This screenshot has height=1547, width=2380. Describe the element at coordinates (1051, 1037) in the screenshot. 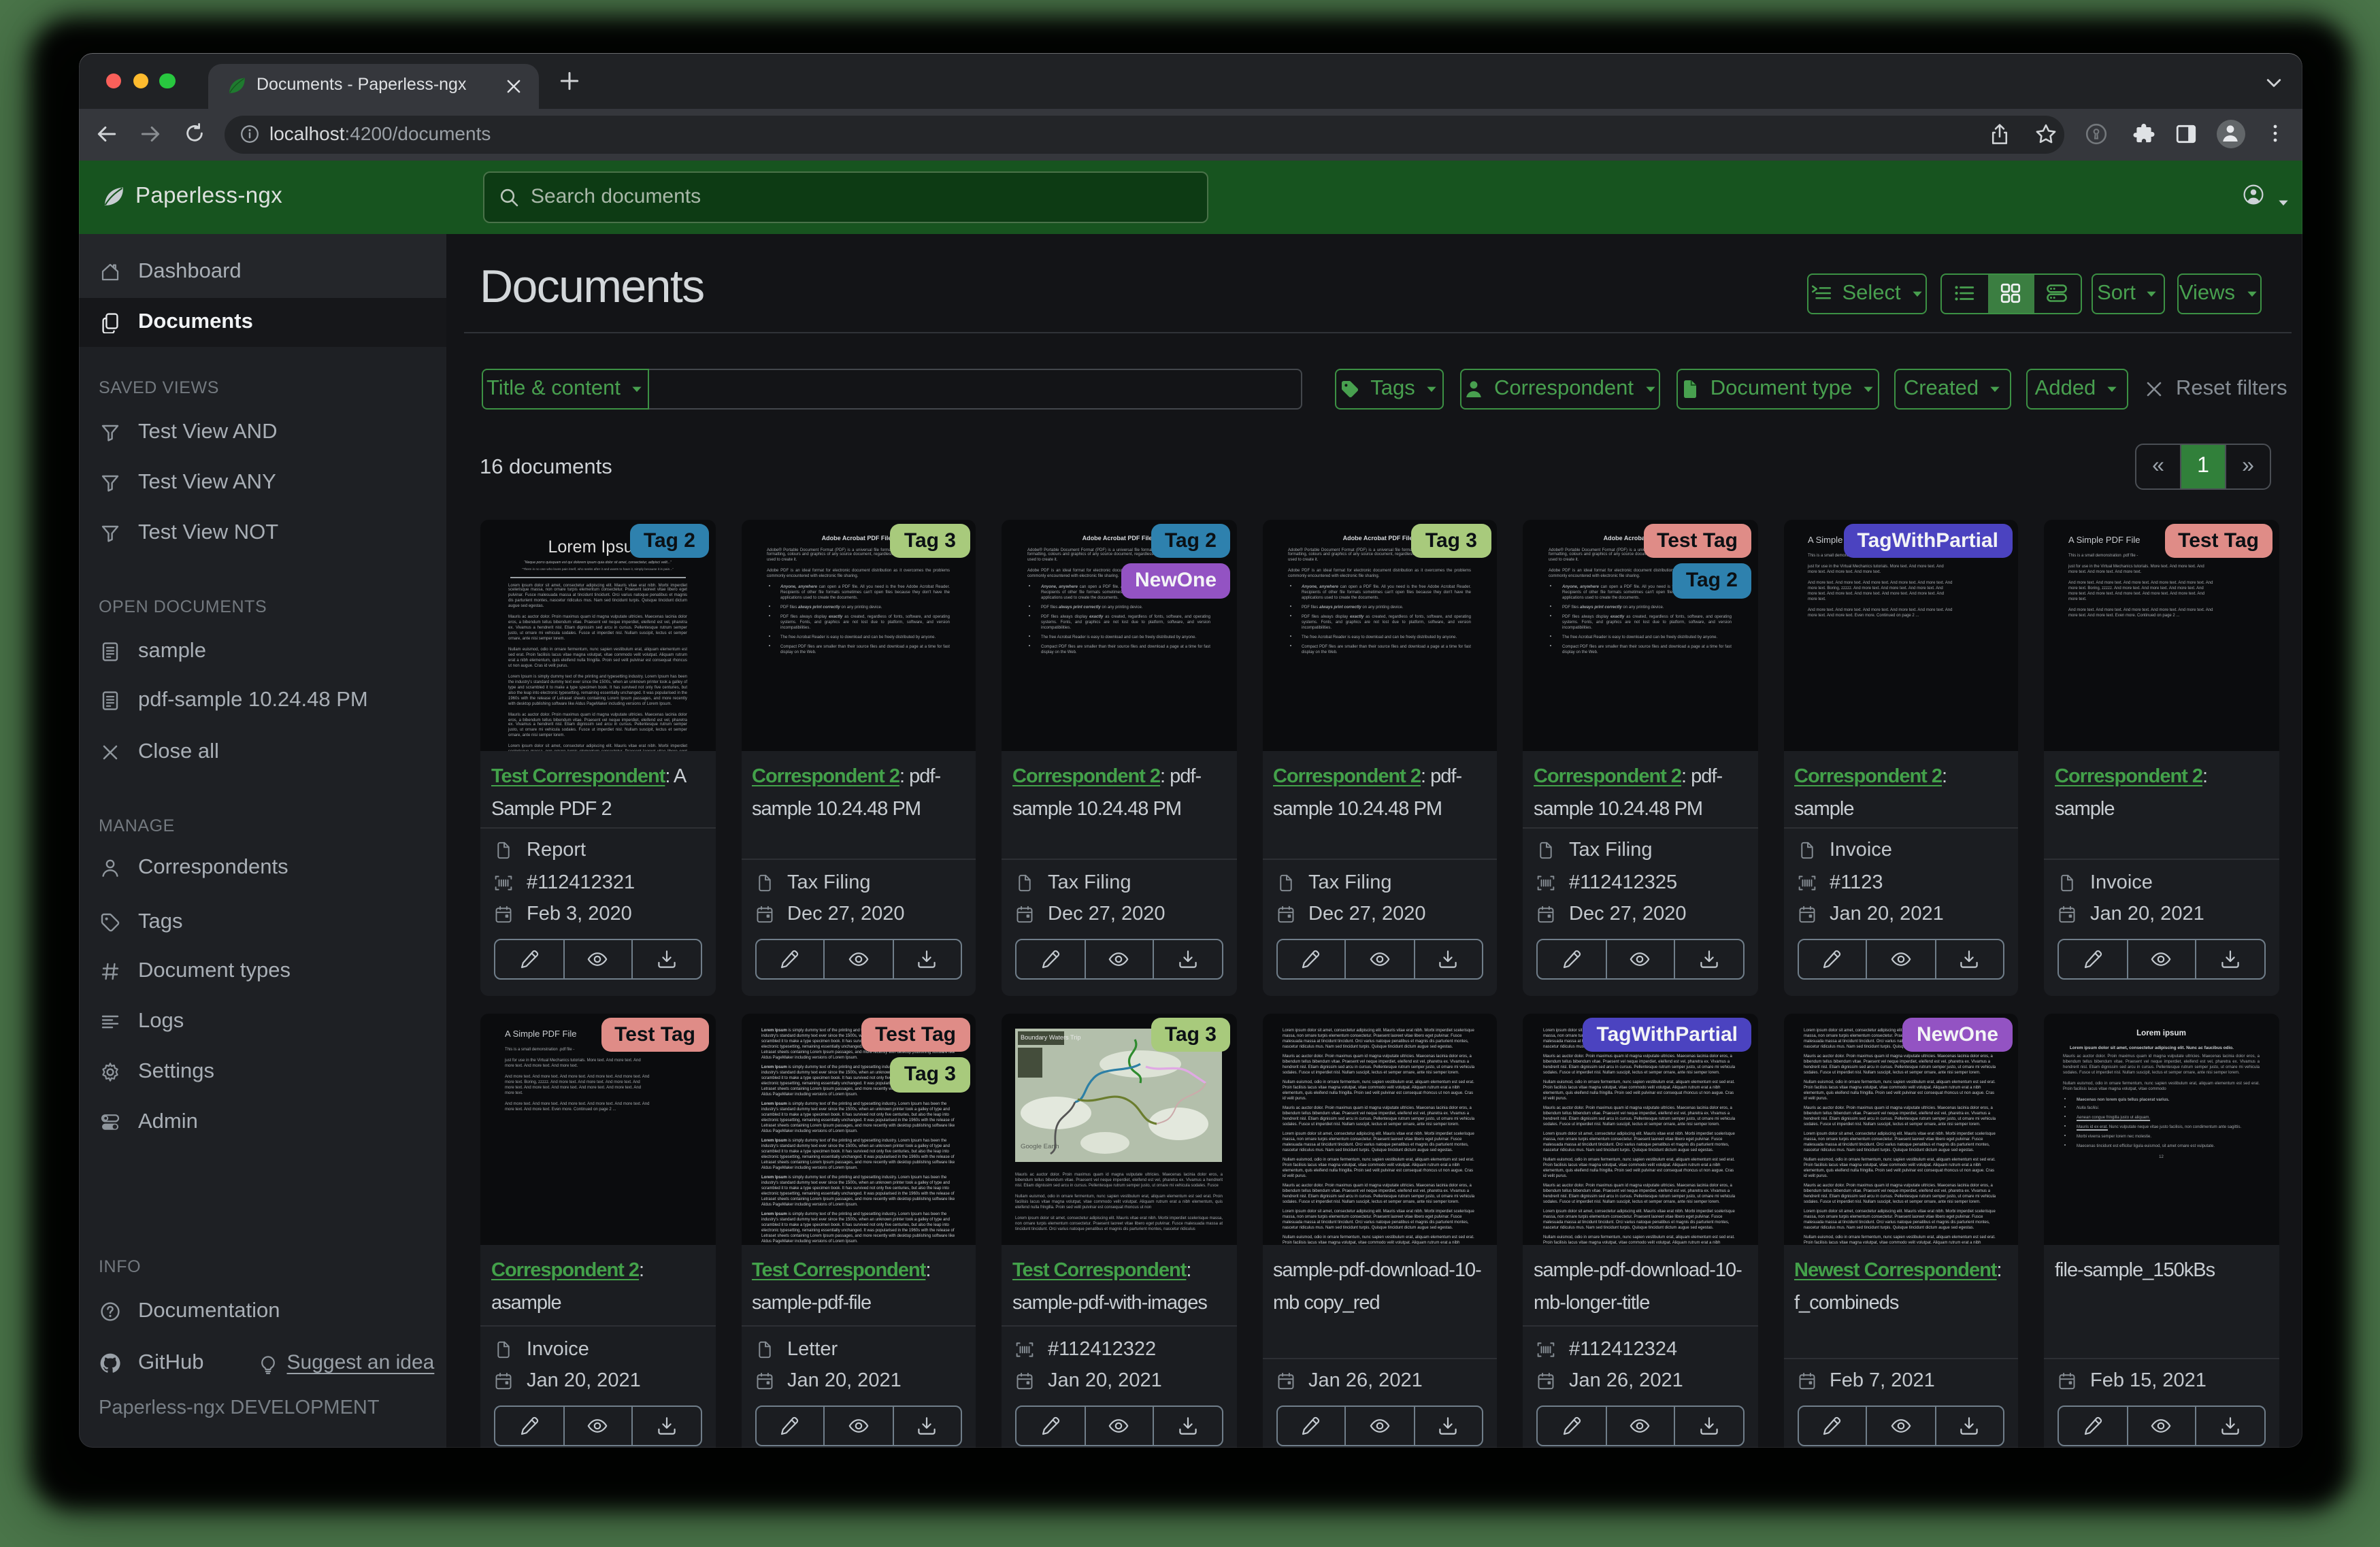

I see `svg-text: Boundary Waters Trip` at that location.